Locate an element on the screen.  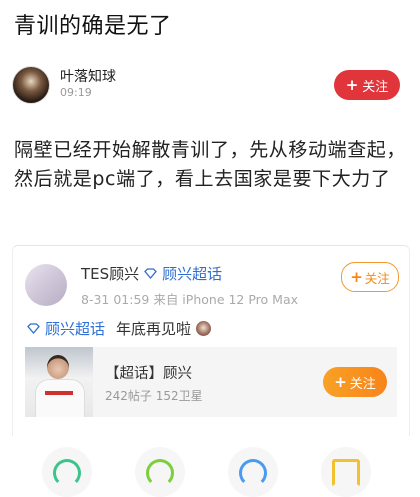
follow-card-user-button: + 关注 is located at coordinates (370, 277).